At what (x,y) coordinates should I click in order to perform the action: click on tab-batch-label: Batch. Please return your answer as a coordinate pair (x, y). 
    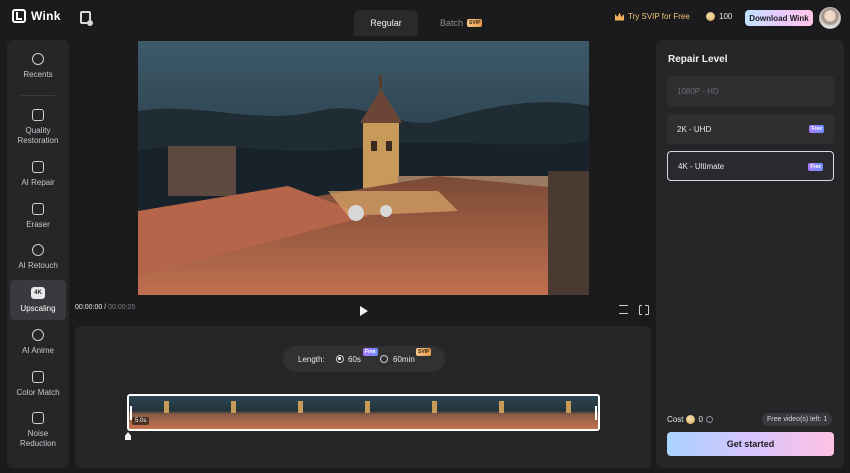
    Looking at the image, I should click on (452, 23).